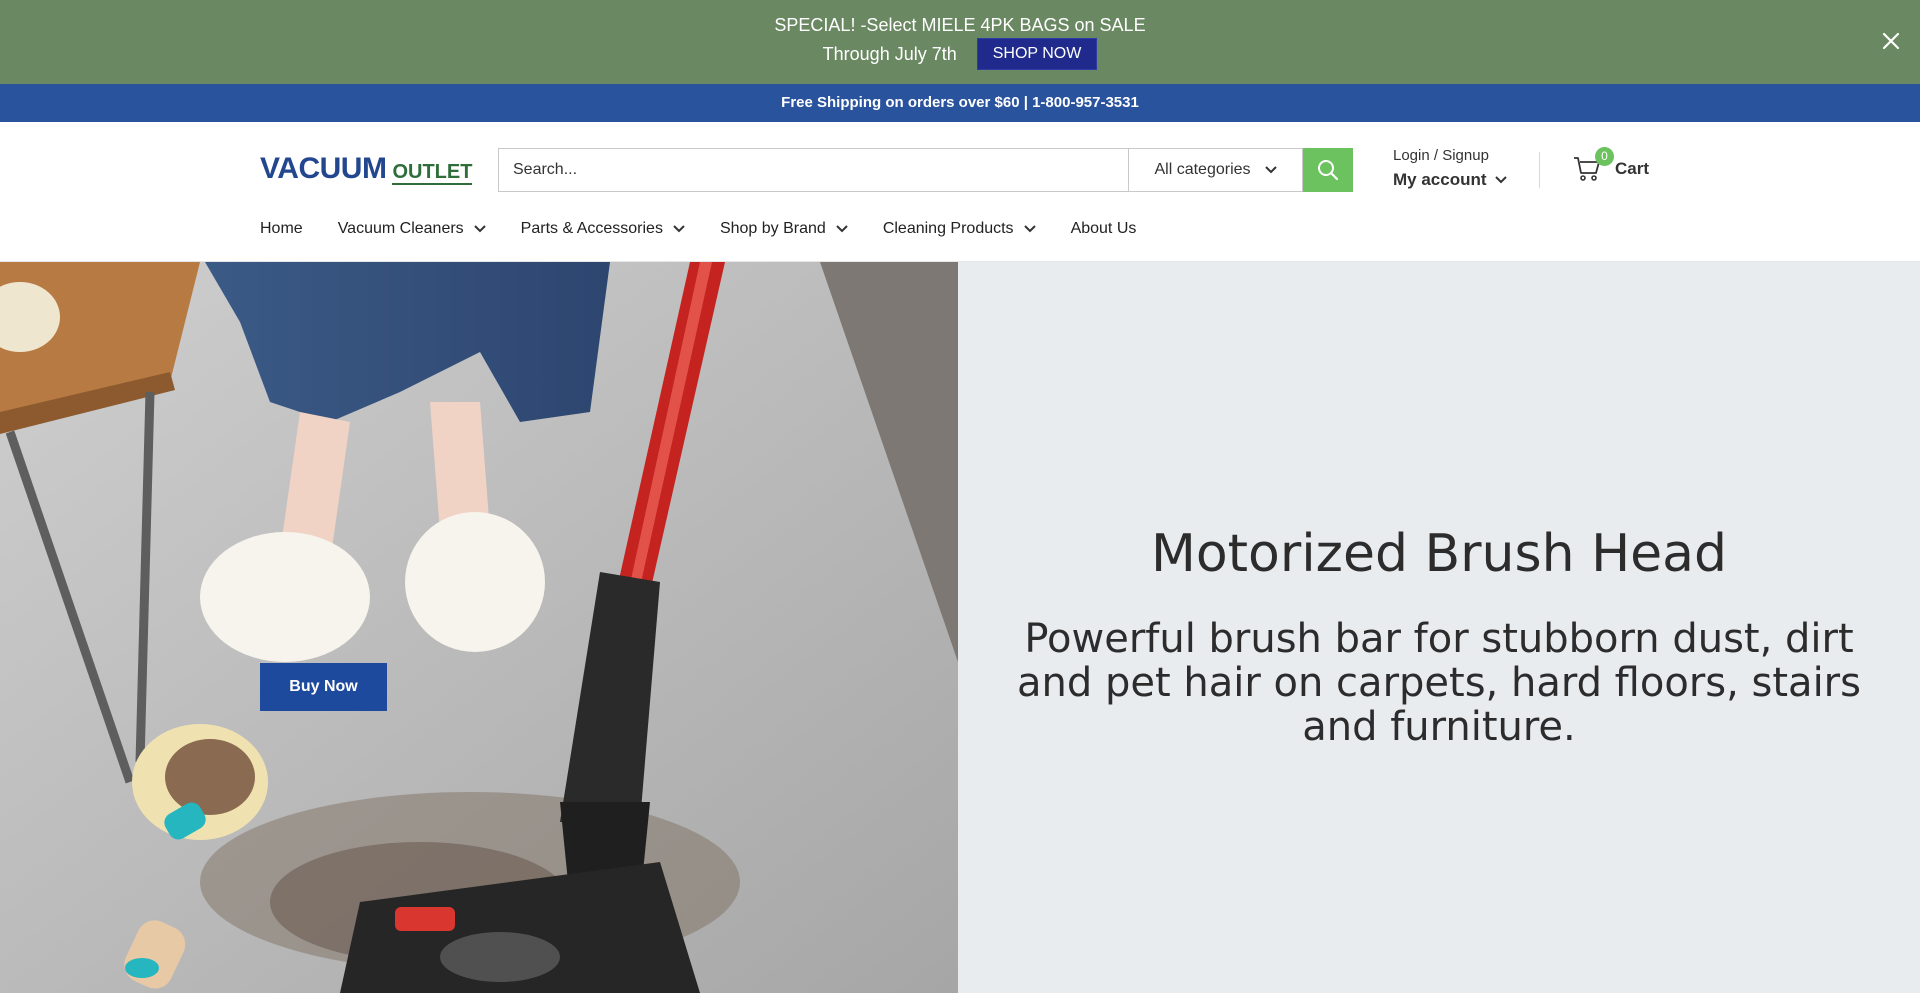 The image size is (1920, 993). I want to click on my-account-dropdown: My account, so click(1450, 180).